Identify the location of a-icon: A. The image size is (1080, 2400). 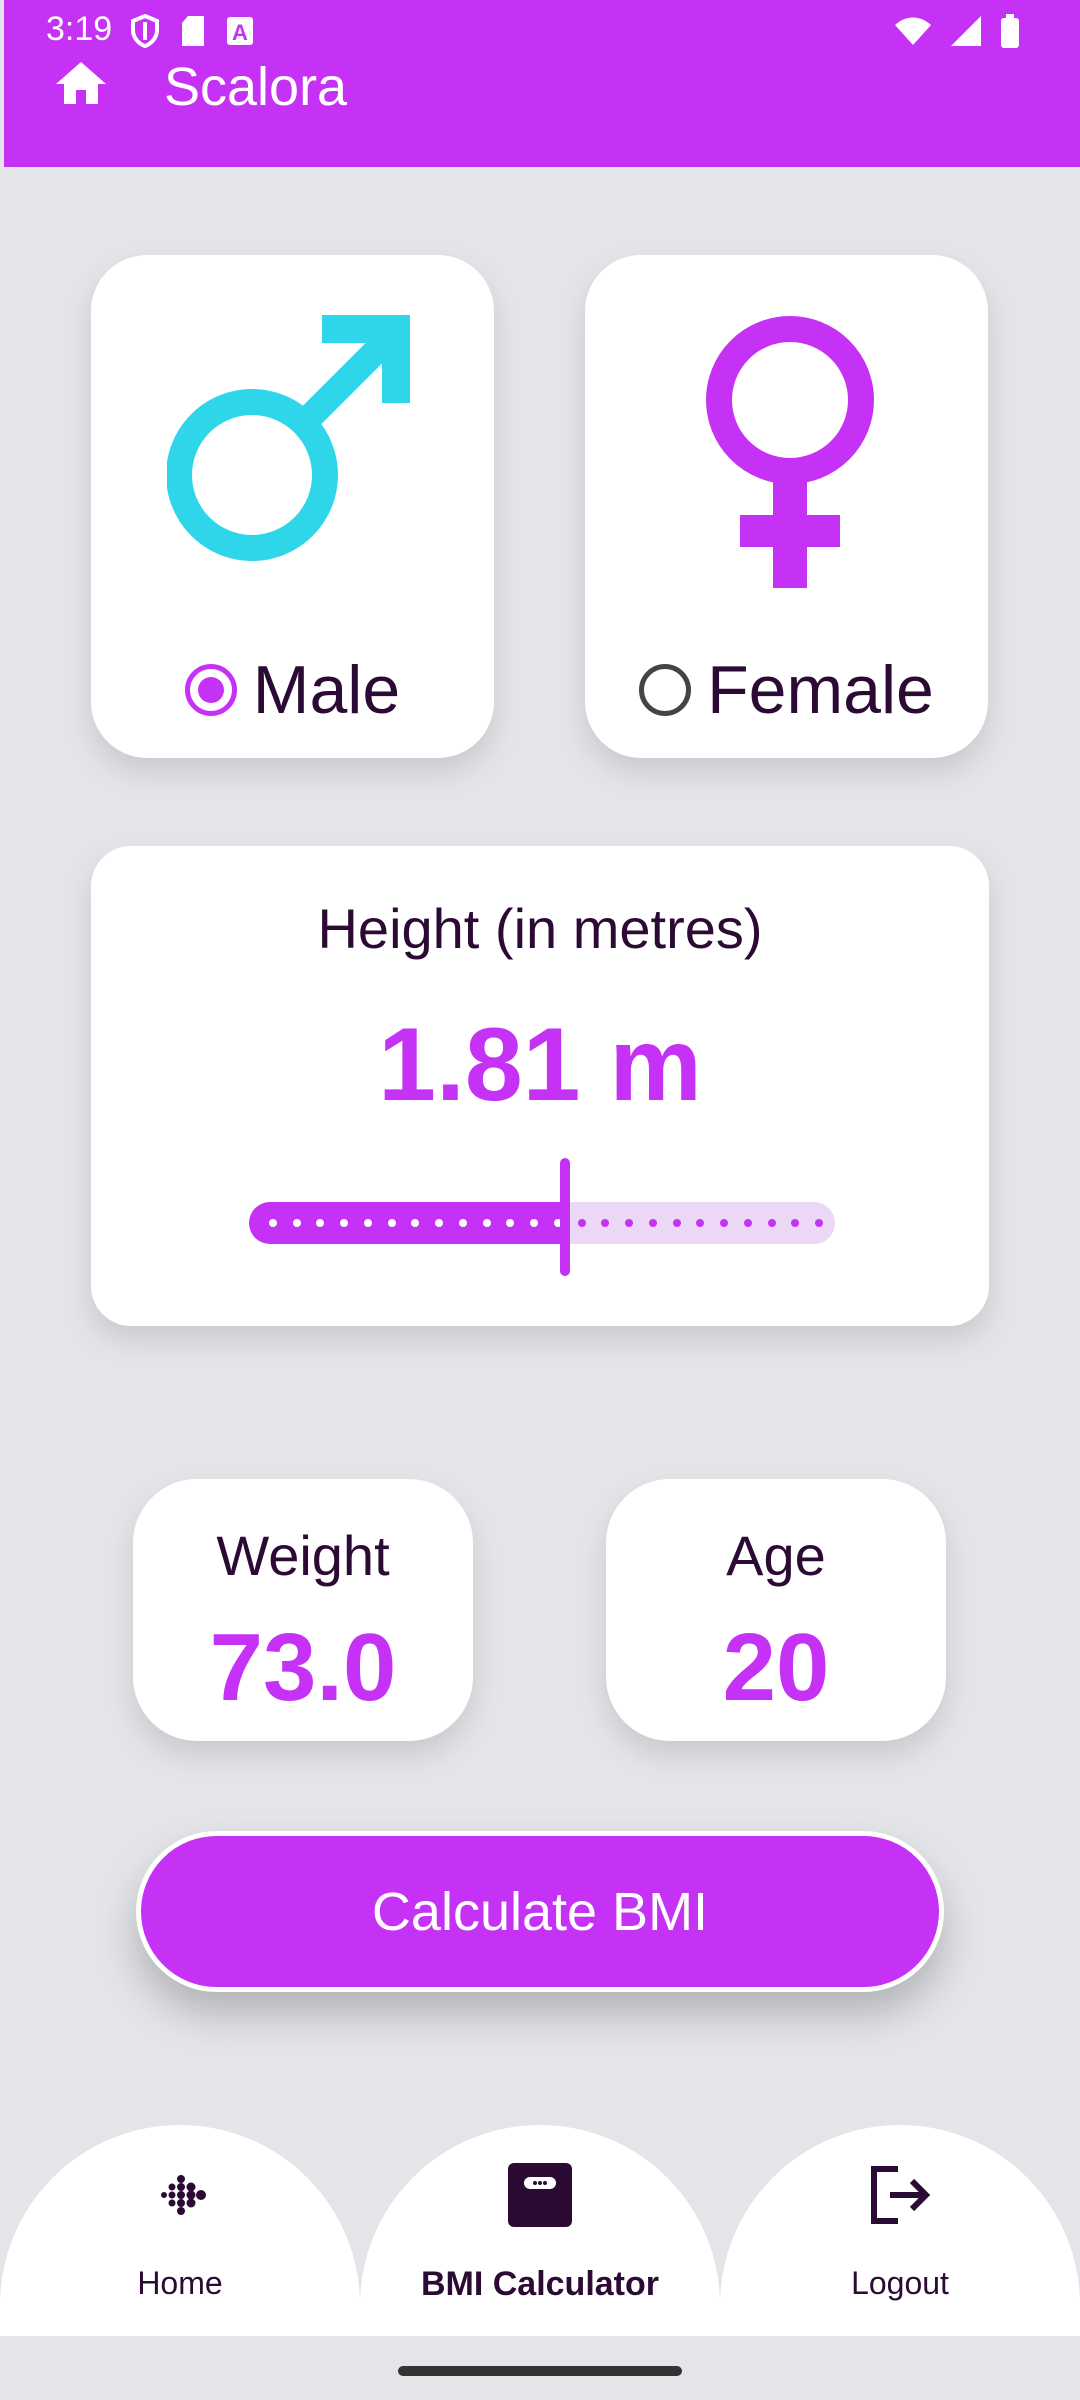
(240, 31).